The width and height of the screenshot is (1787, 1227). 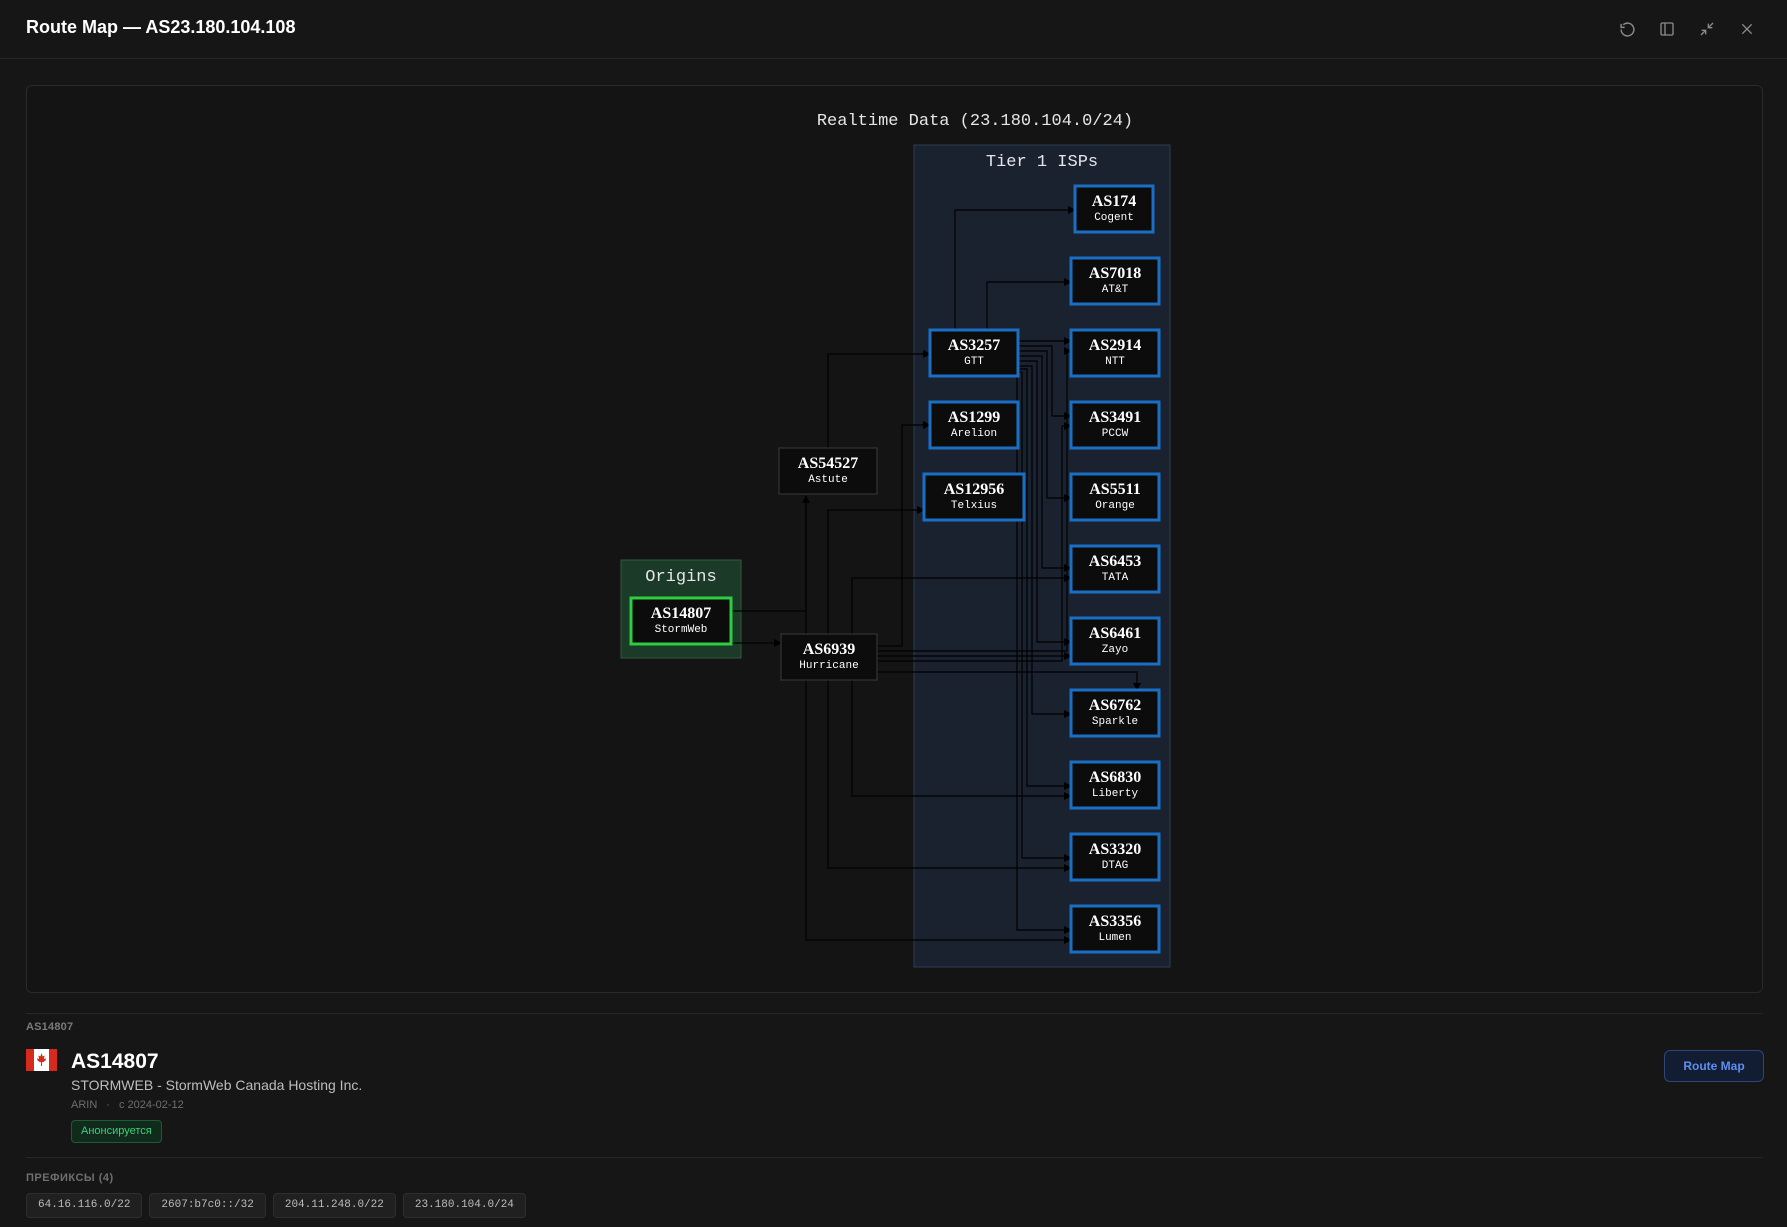 What do you see at coordinates (1042, 162) in the screenshot?
I see `cluster-tier1-label: Tier 1 ISPs` at bounding box center [1042, 162].